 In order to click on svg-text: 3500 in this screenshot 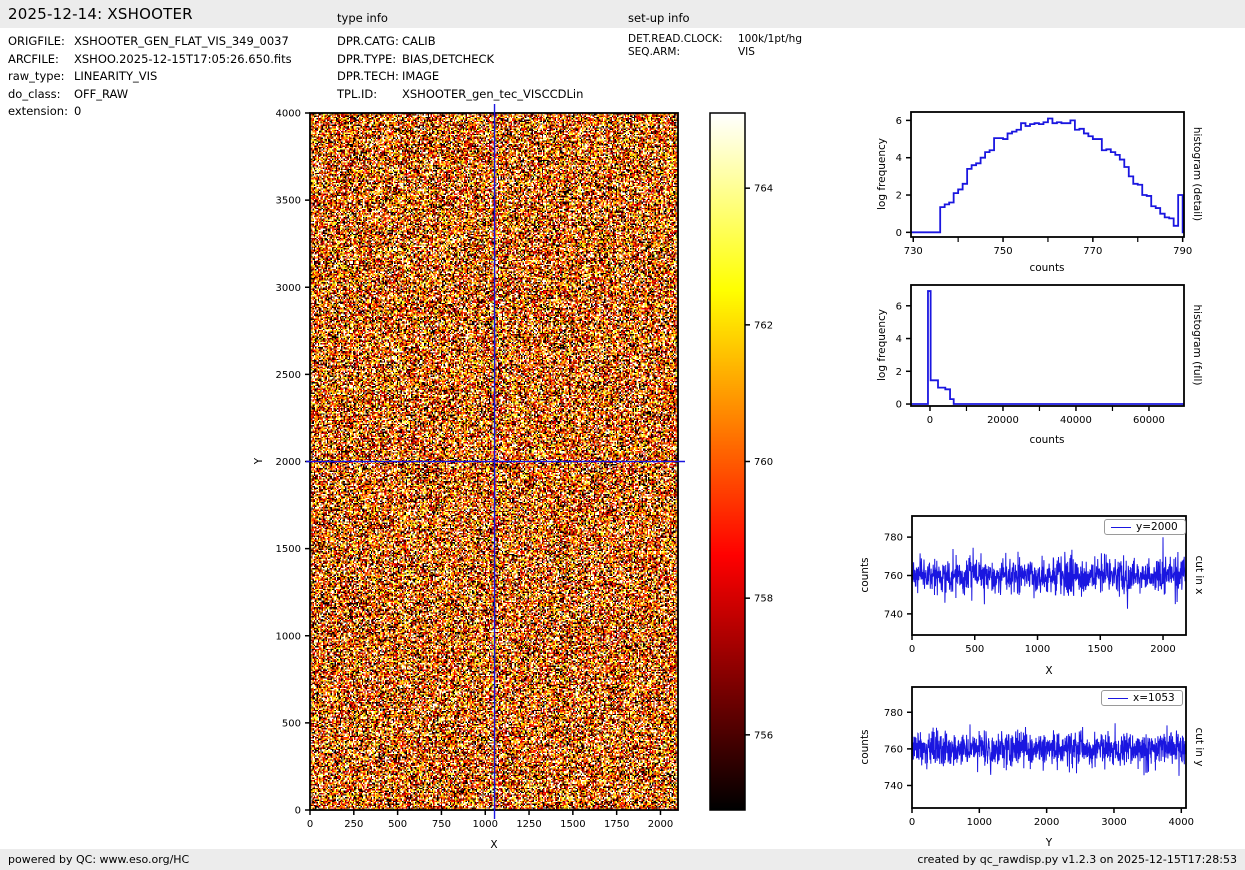, I will do `click(288, 201)`.